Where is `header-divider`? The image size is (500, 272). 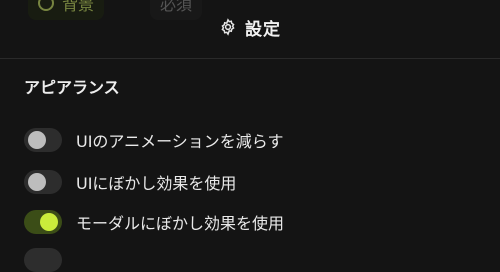
header-divider is located at coordinates (250, 58).